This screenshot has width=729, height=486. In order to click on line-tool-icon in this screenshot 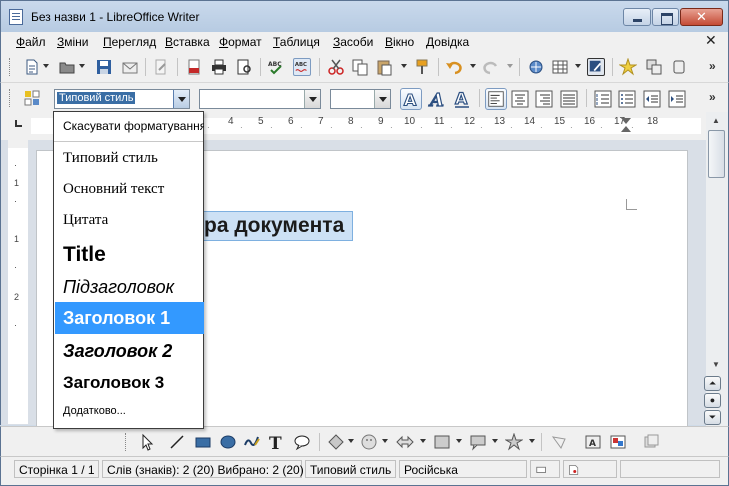, I will do `click(177, 442)`.